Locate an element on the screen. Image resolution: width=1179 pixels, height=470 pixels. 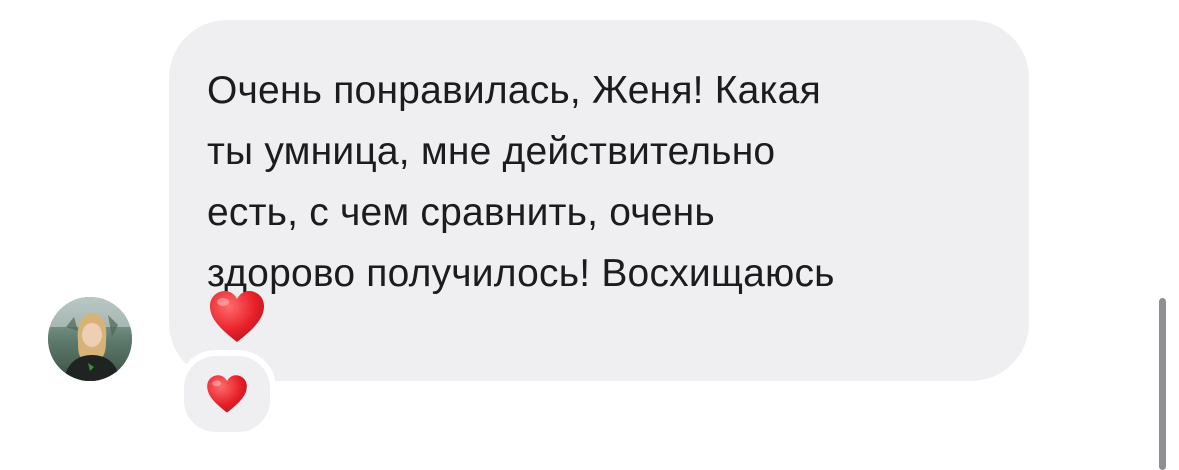
message-text-line: здорово получилось! Восхищаюсь is located at coordinates (521, 273).